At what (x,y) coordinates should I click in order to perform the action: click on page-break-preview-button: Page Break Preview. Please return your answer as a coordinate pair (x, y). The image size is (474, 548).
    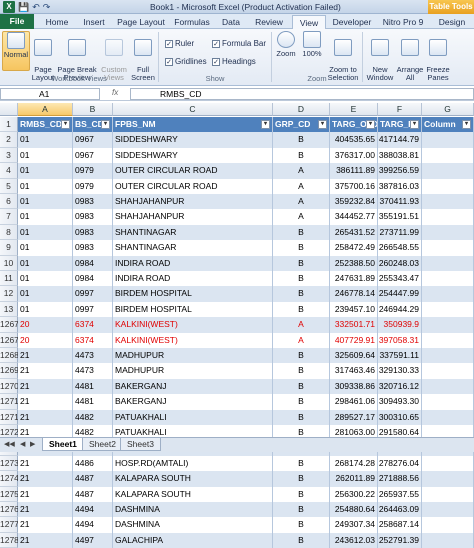
    Looking at the image, I should click on (77, 56).